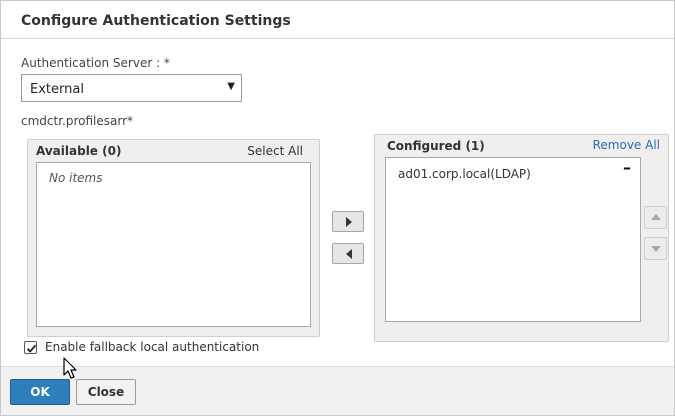 The height and width of the screenshot is (416, 675). What do you see at coordinates (77, 121) in the screenshot?
I see `profile-name-label: cmdctr.profilesarr*` at bounding box center [77, 121].